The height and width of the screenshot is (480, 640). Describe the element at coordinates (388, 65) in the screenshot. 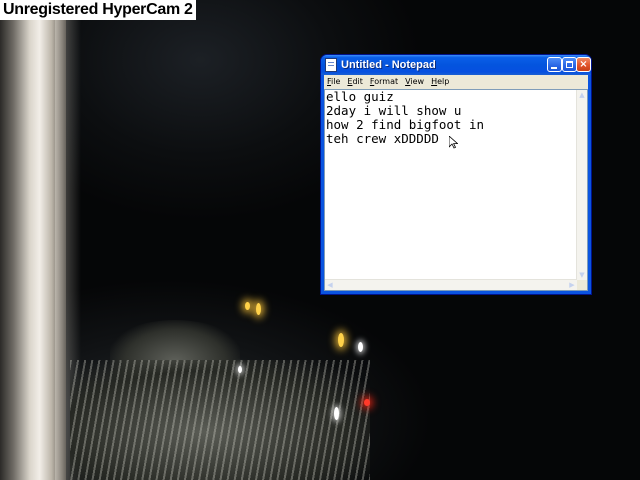

I see `window-title: Untitled - Notepad` at that location.